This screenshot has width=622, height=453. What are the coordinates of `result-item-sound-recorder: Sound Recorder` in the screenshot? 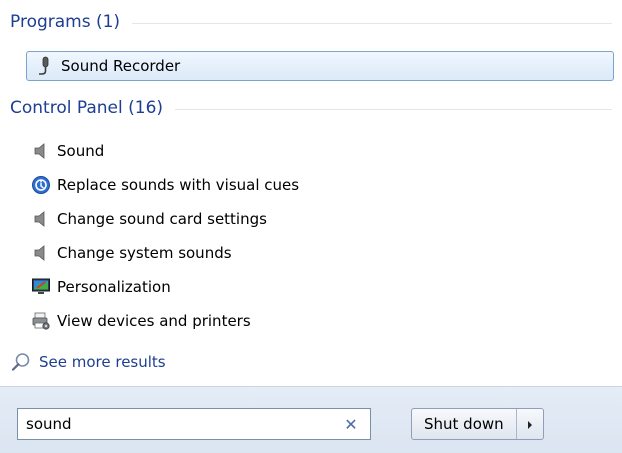 It's located at (320, 66).